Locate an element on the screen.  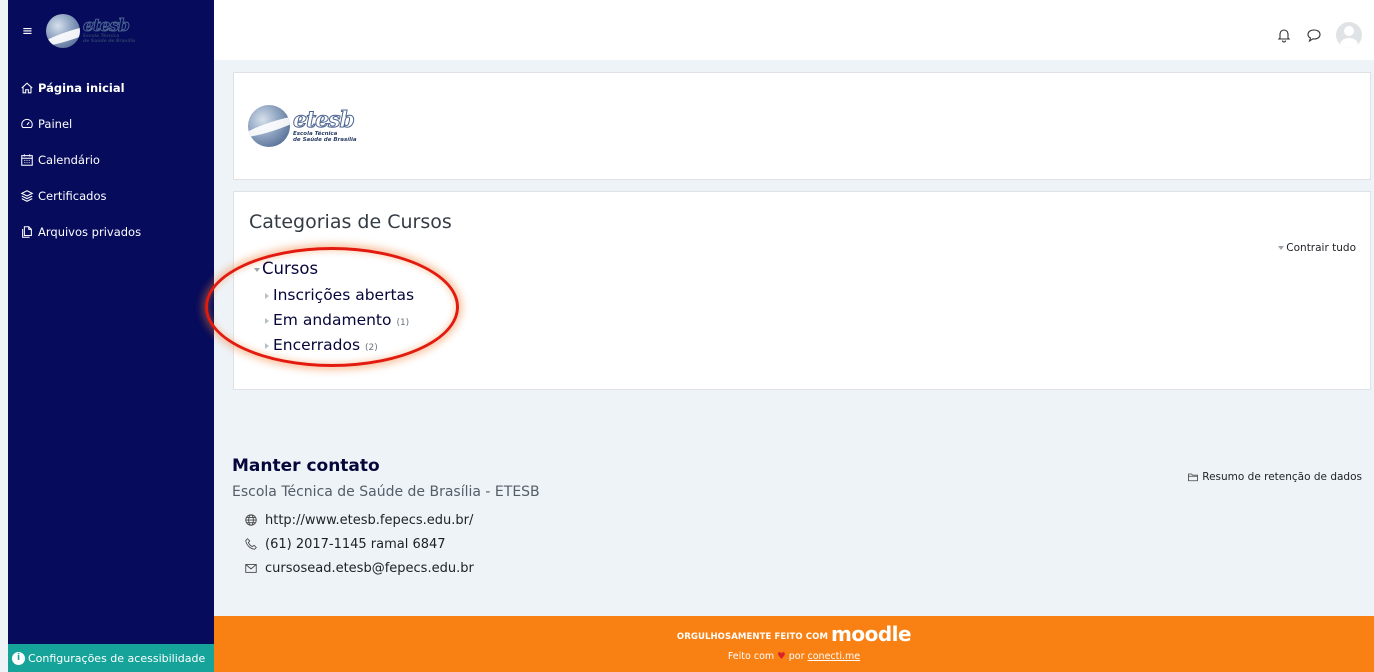
made-by-line: Feito com ♥ por conecti.me is located at coordinates (794, 656).